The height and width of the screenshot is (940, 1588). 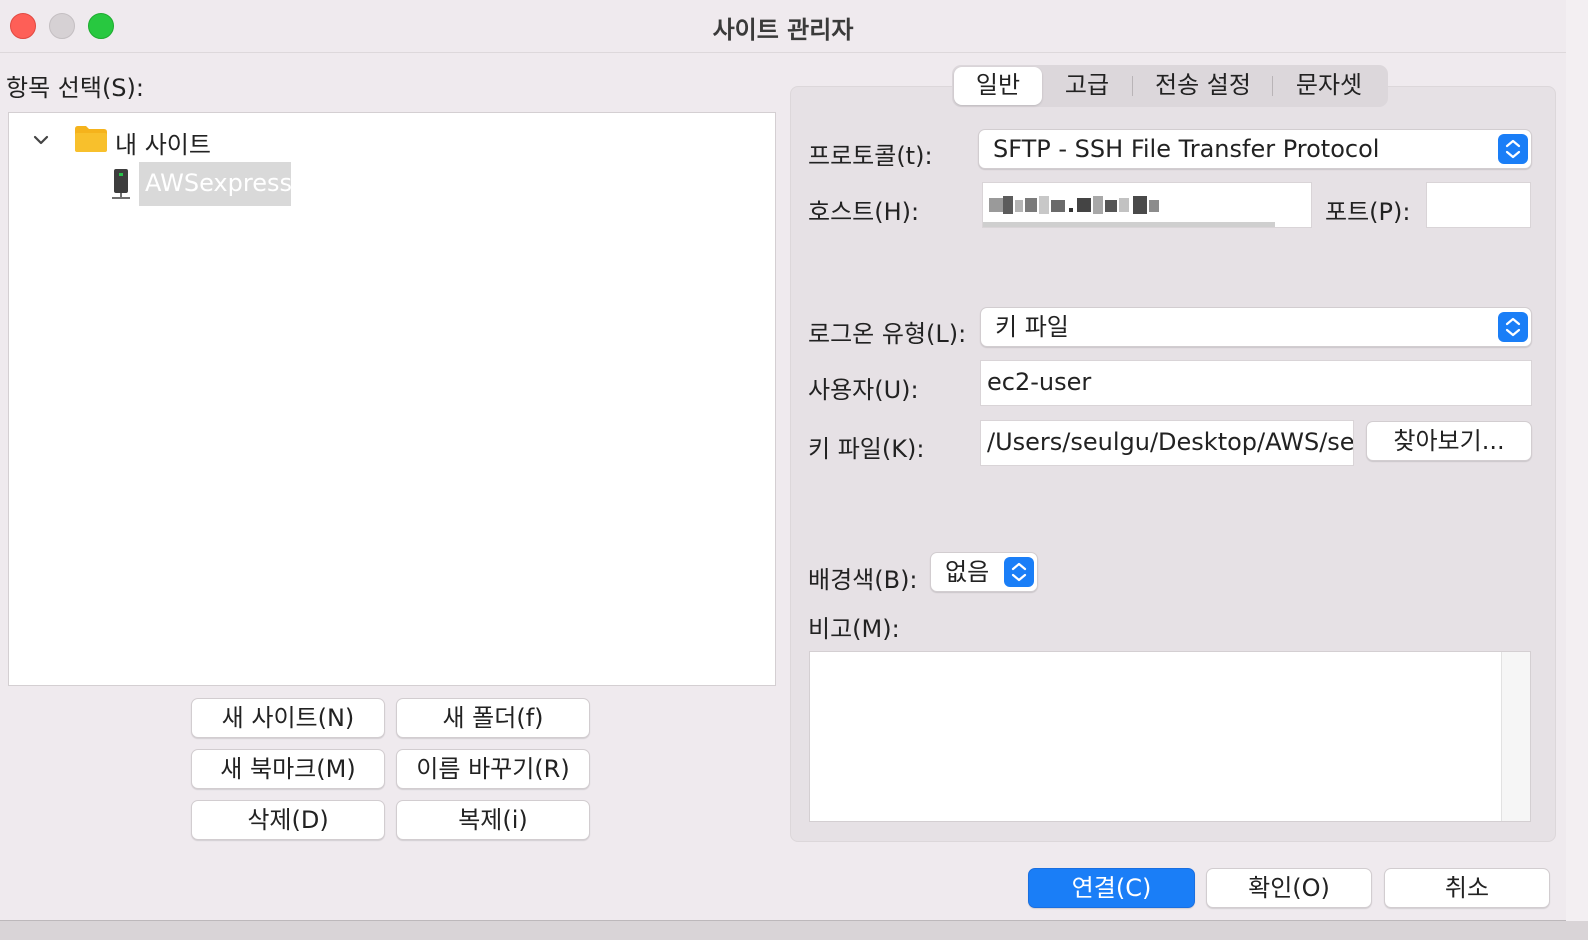 What do you see at coordinates (1467, 888) in the screenshot?
I see `cancel-button: 취소` at bounding box center [1467, 888].